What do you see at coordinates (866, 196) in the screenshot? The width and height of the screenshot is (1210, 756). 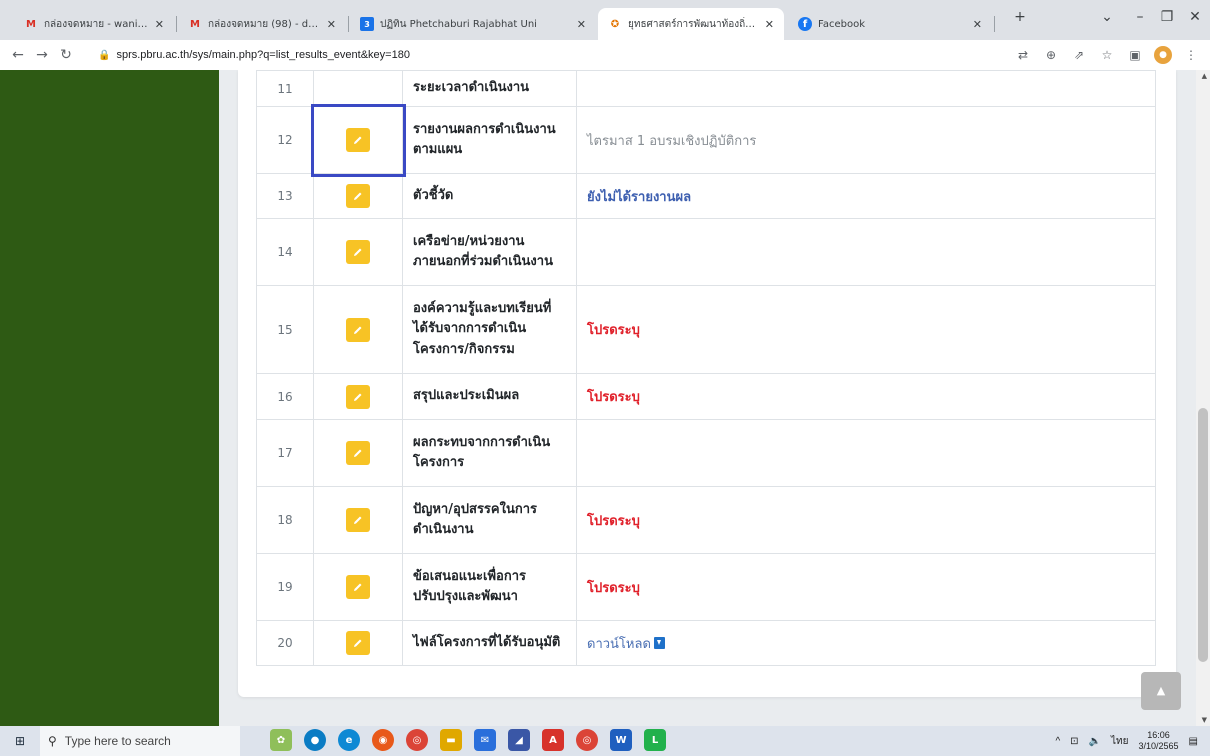 I see `row-value: ยังไม่ได้รายงานผล` at bounding box center [866, 196].